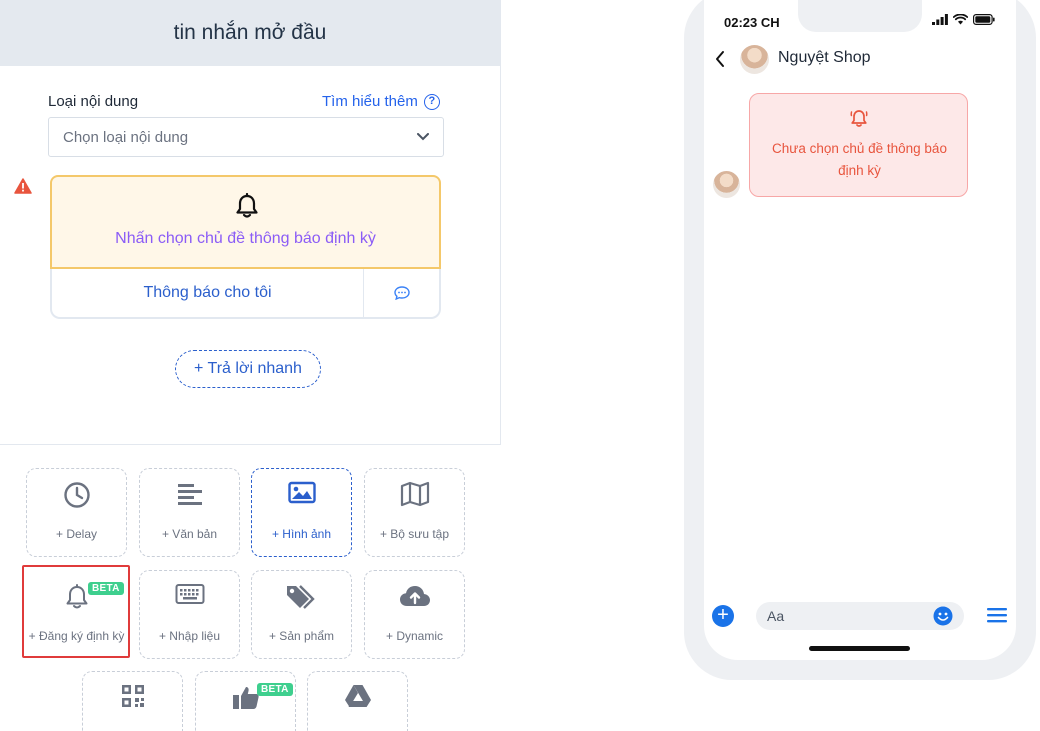  Describe the element at coordinates (189, 512) in the screenshot. I see `tile-text: + Văn bản` at that location.